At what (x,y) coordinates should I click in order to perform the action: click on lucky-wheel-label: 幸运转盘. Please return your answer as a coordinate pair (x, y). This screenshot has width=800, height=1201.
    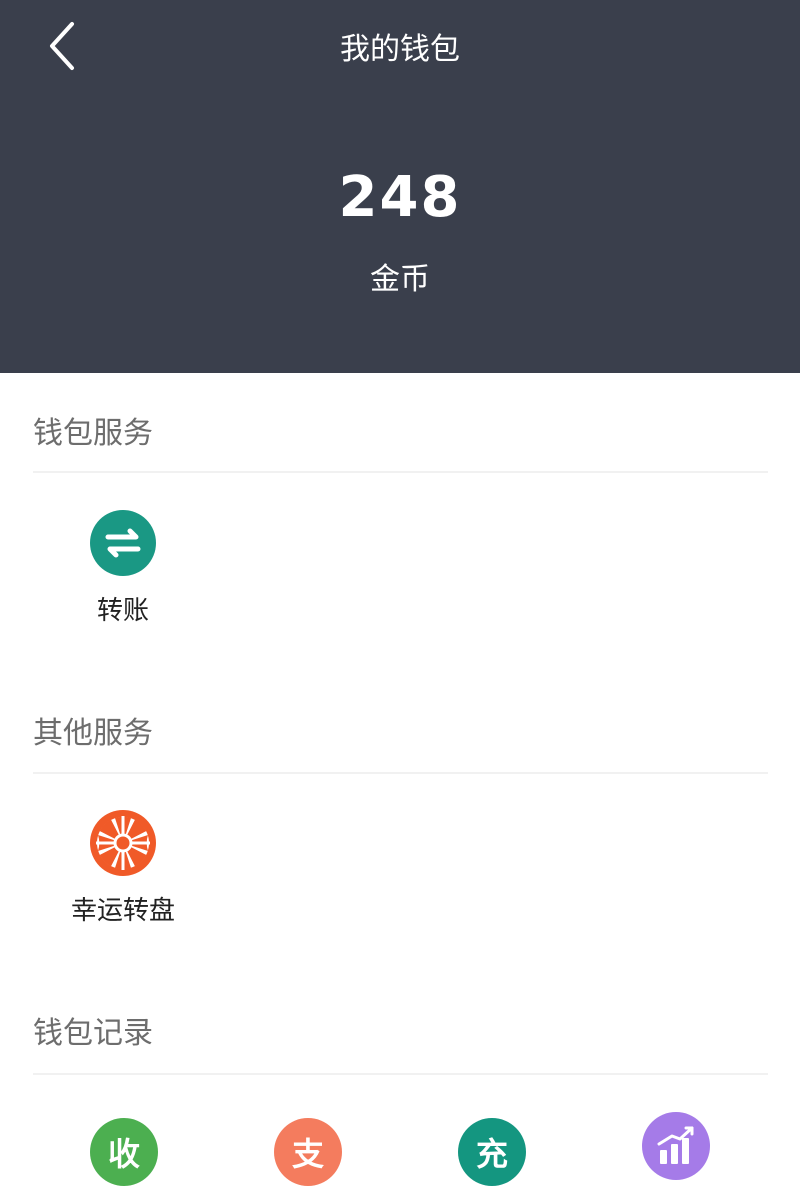
    Looking at the image, I should click on (122, 911).